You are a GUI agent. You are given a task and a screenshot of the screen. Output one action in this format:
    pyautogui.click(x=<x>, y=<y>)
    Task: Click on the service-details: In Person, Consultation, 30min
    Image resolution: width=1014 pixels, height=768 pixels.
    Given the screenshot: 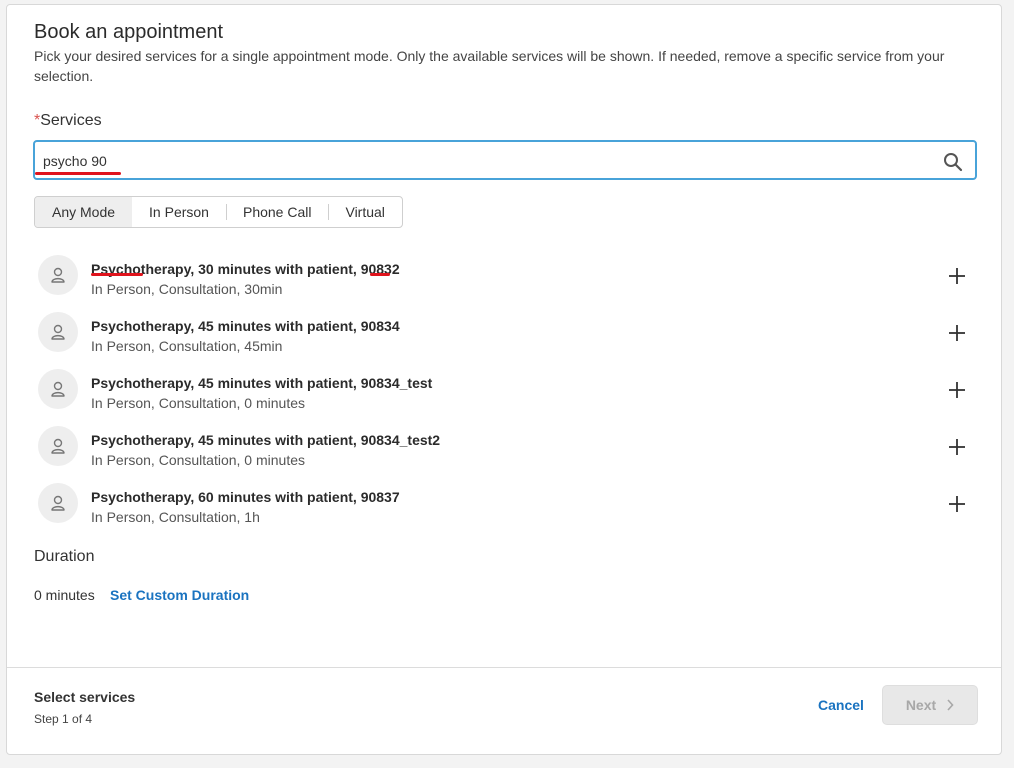 What is the action you would take?
    pyautogui.click(x=187, y=289)
    